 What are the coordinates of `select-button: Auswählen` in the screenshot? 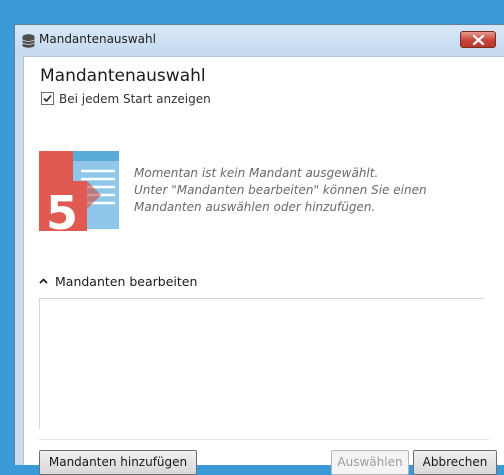 It's located at (370, 462).